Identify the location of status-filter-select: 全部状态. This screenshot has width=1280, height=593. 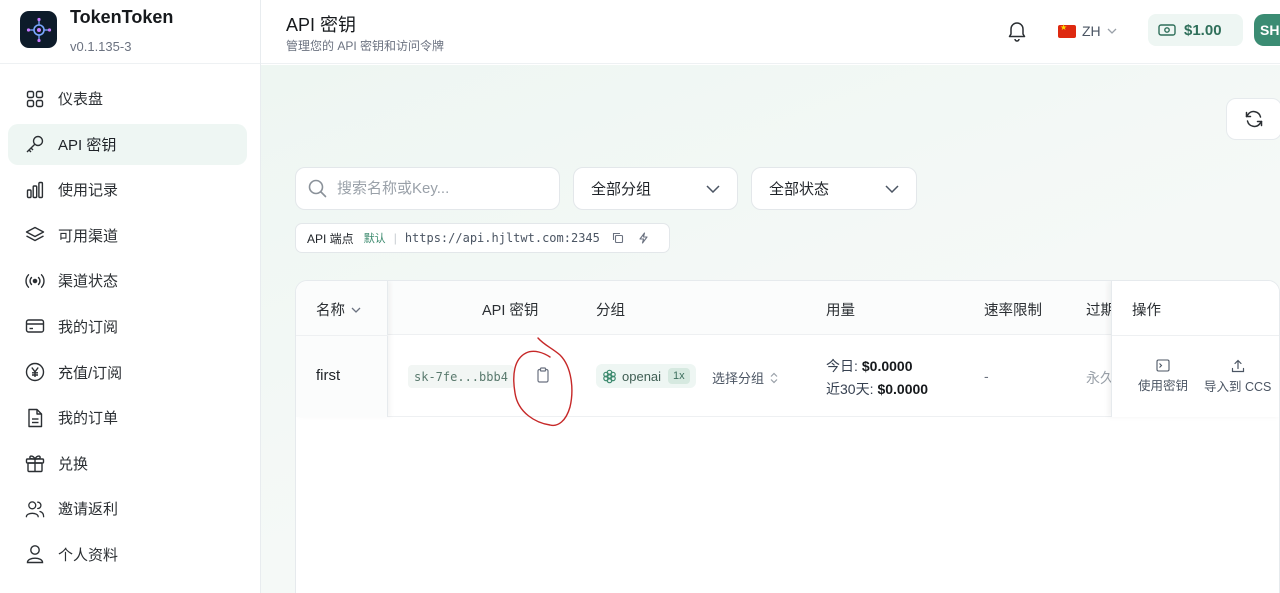
(834, 188).